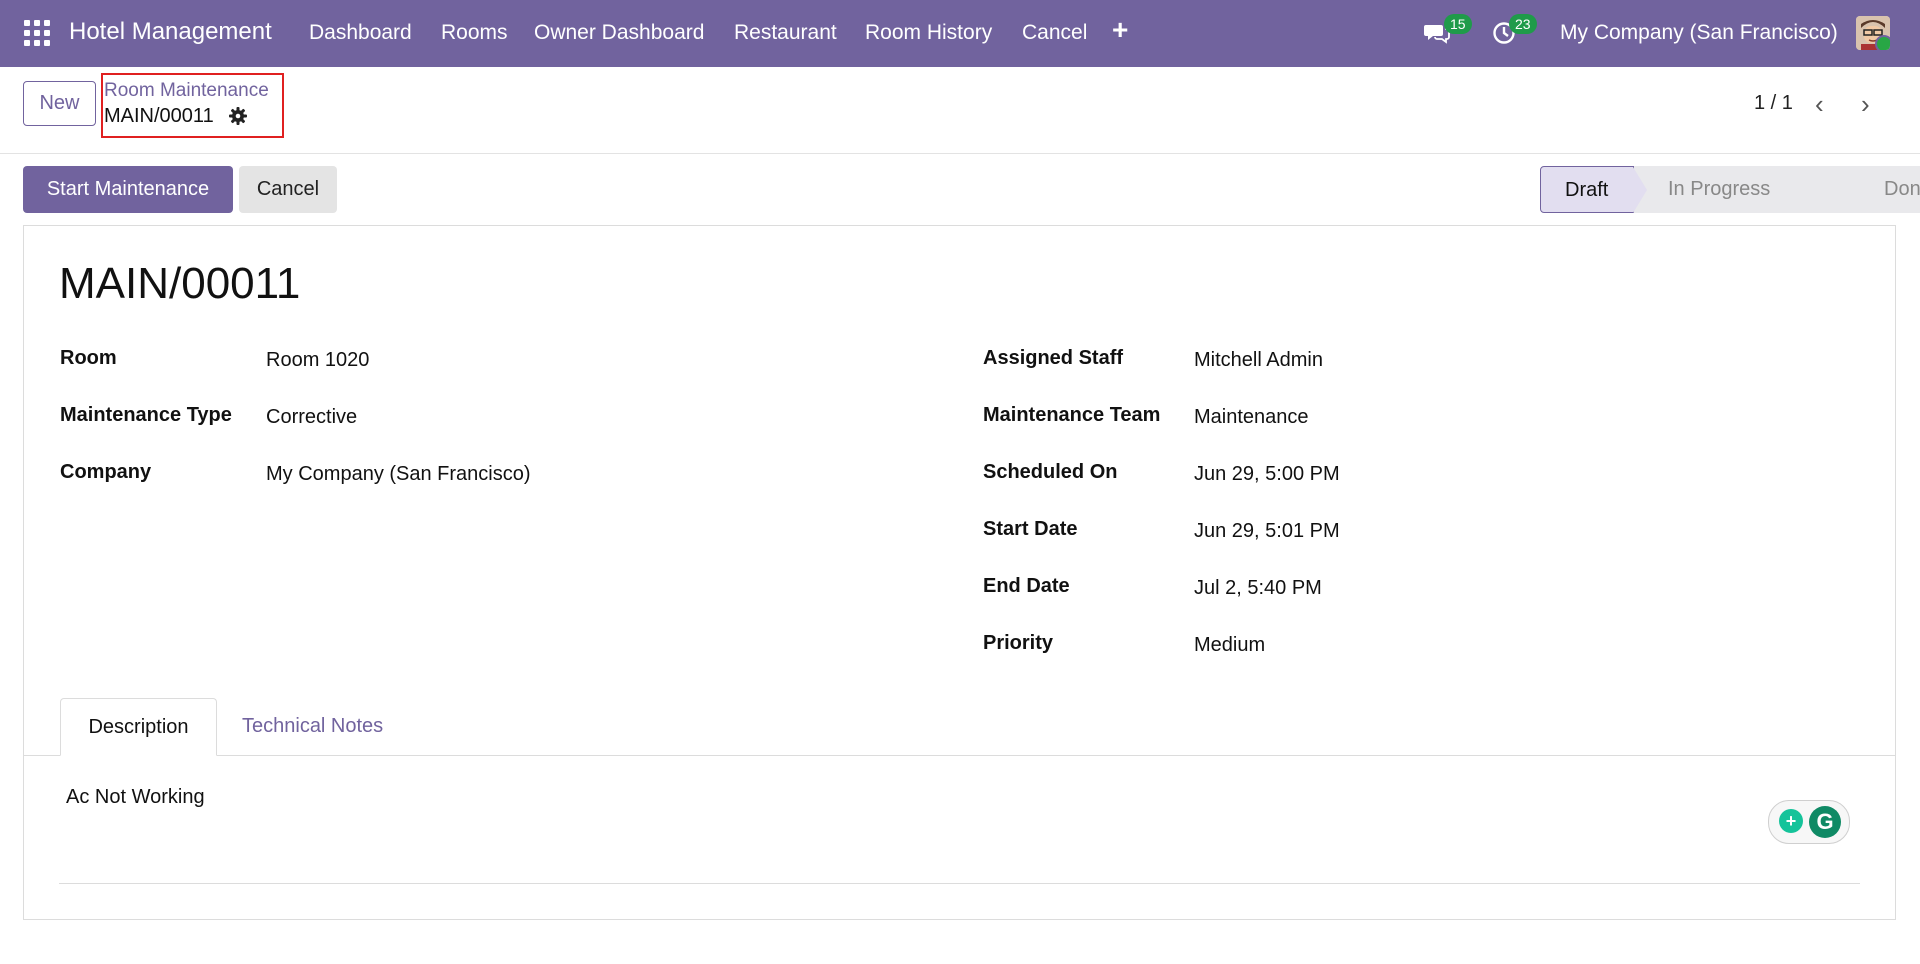  What do you see at coordinates (288, 189) in the screenshot?
I see `cancel-button: Cancel` at bounding box center [288, 189].